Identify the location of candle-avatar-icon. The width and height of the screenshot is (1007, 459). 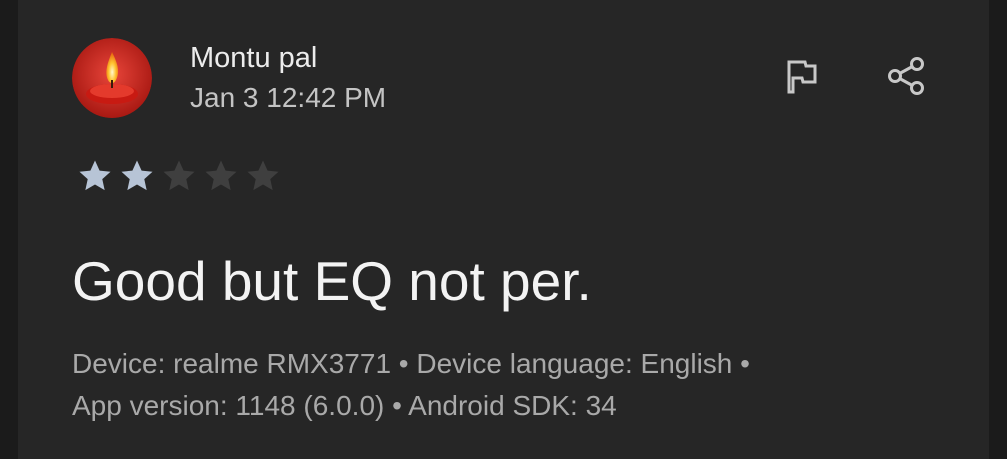
(112, 78).